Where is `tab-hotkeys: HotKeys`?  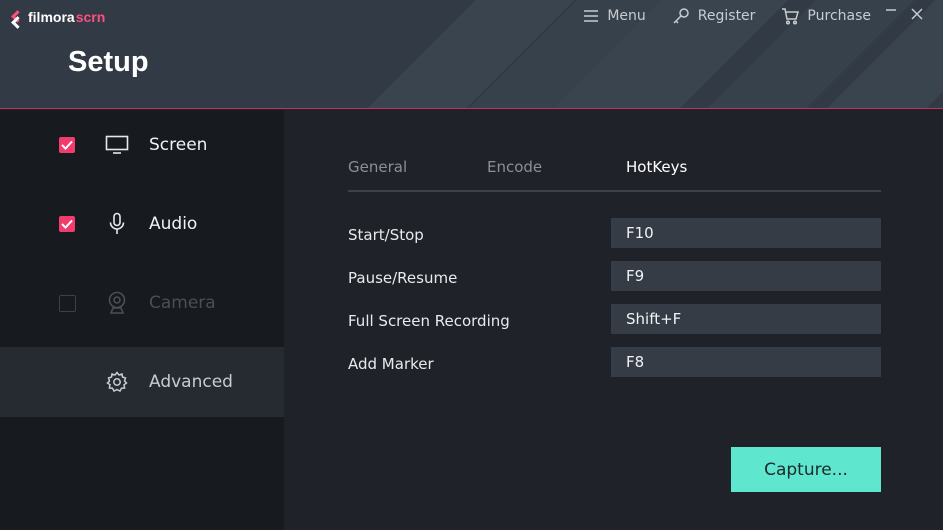
tab-hotkeys: HotKeys is located at coordinates (656, 167).